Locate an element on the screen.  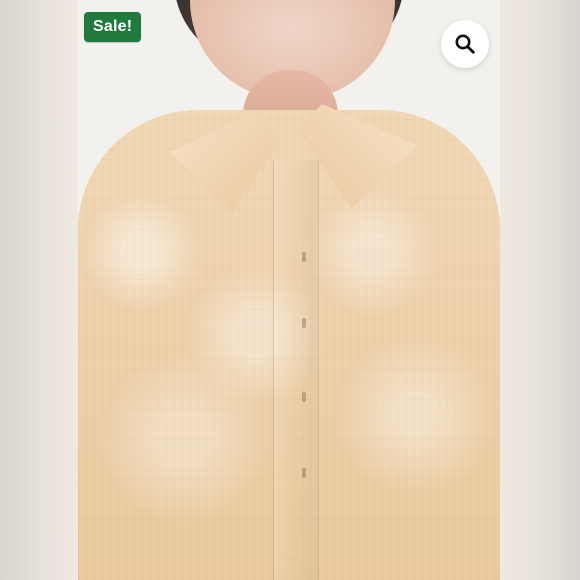
search-icon-svg is located at coordinates (465, 44).